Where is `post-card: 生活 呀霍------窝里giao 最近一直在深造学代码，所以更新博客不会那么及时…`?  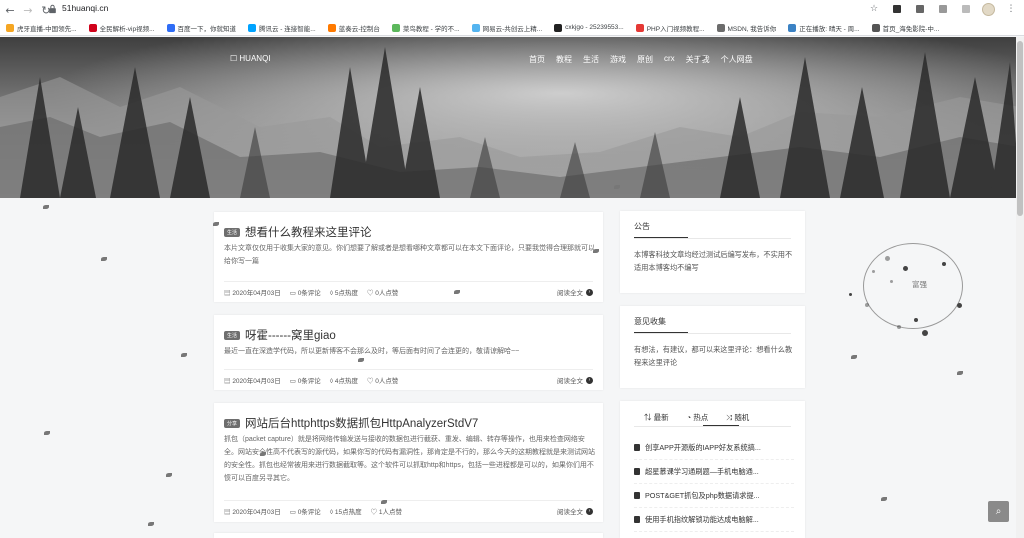 post-card: 生活 呀霍------窝里giao 最近一直在深造学代码，所以更新博客不会那么及时… is located at coordinates (408, 352).